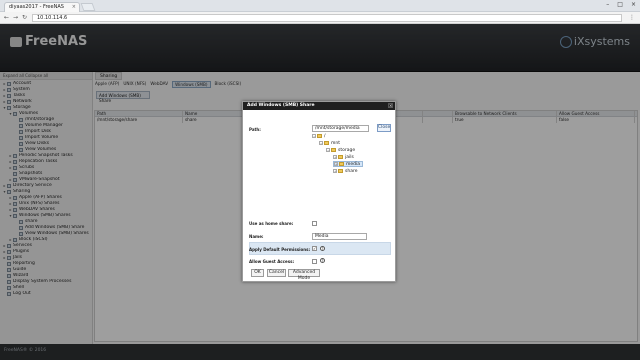 The image size is (640, 360). Describe the element at coordinates (390, 105) in the screenshot. I see `close-icon: ×` at that location.